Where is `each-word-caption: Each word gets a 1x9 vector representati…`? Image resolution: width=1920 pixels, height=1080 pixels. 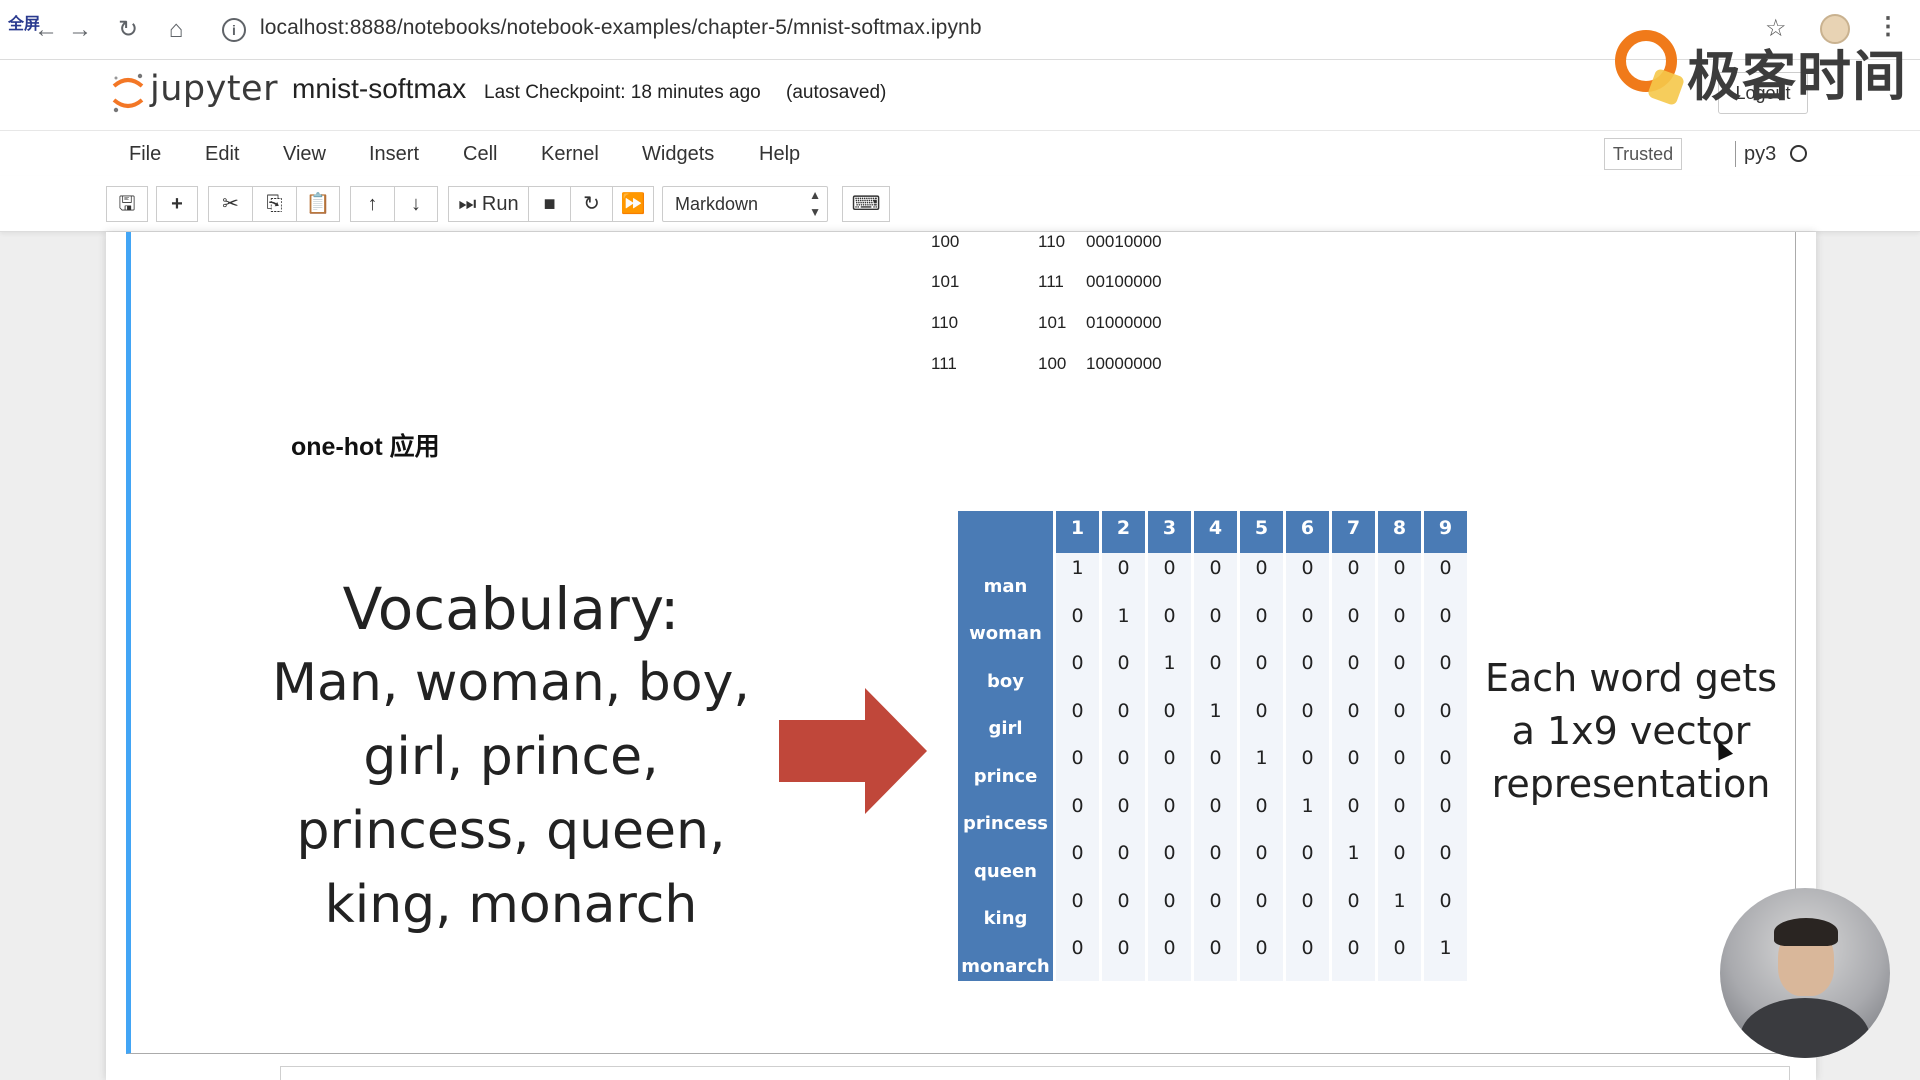
each-word-caption: Each word gets a 1x9 vector representati… is located at coordinates (1631, 731).